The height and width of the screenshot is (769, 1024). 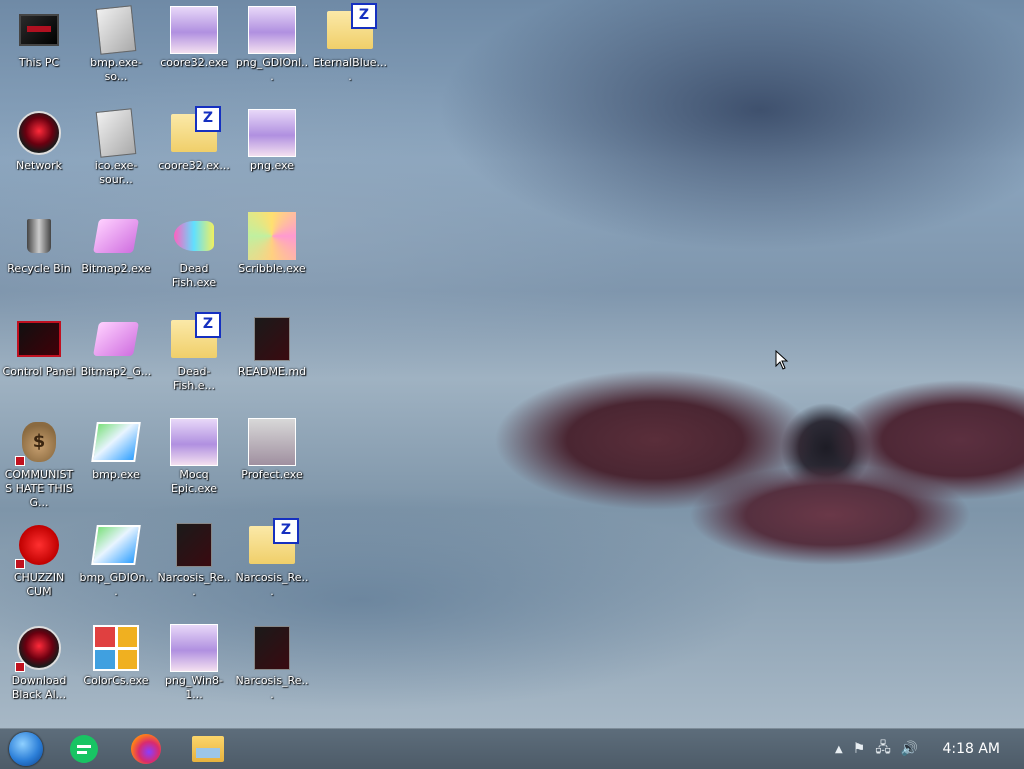 I want to click on start-orb-icon, so click(x=26, y=749).